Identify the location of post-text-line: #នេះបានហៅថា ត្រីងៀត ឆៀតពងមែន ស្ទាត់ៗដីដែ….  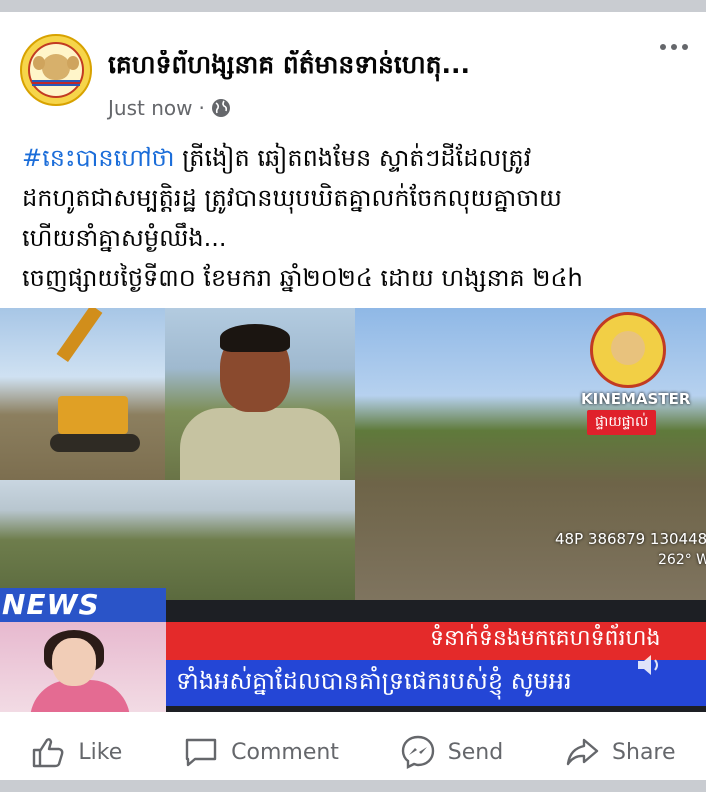
(358, 158).